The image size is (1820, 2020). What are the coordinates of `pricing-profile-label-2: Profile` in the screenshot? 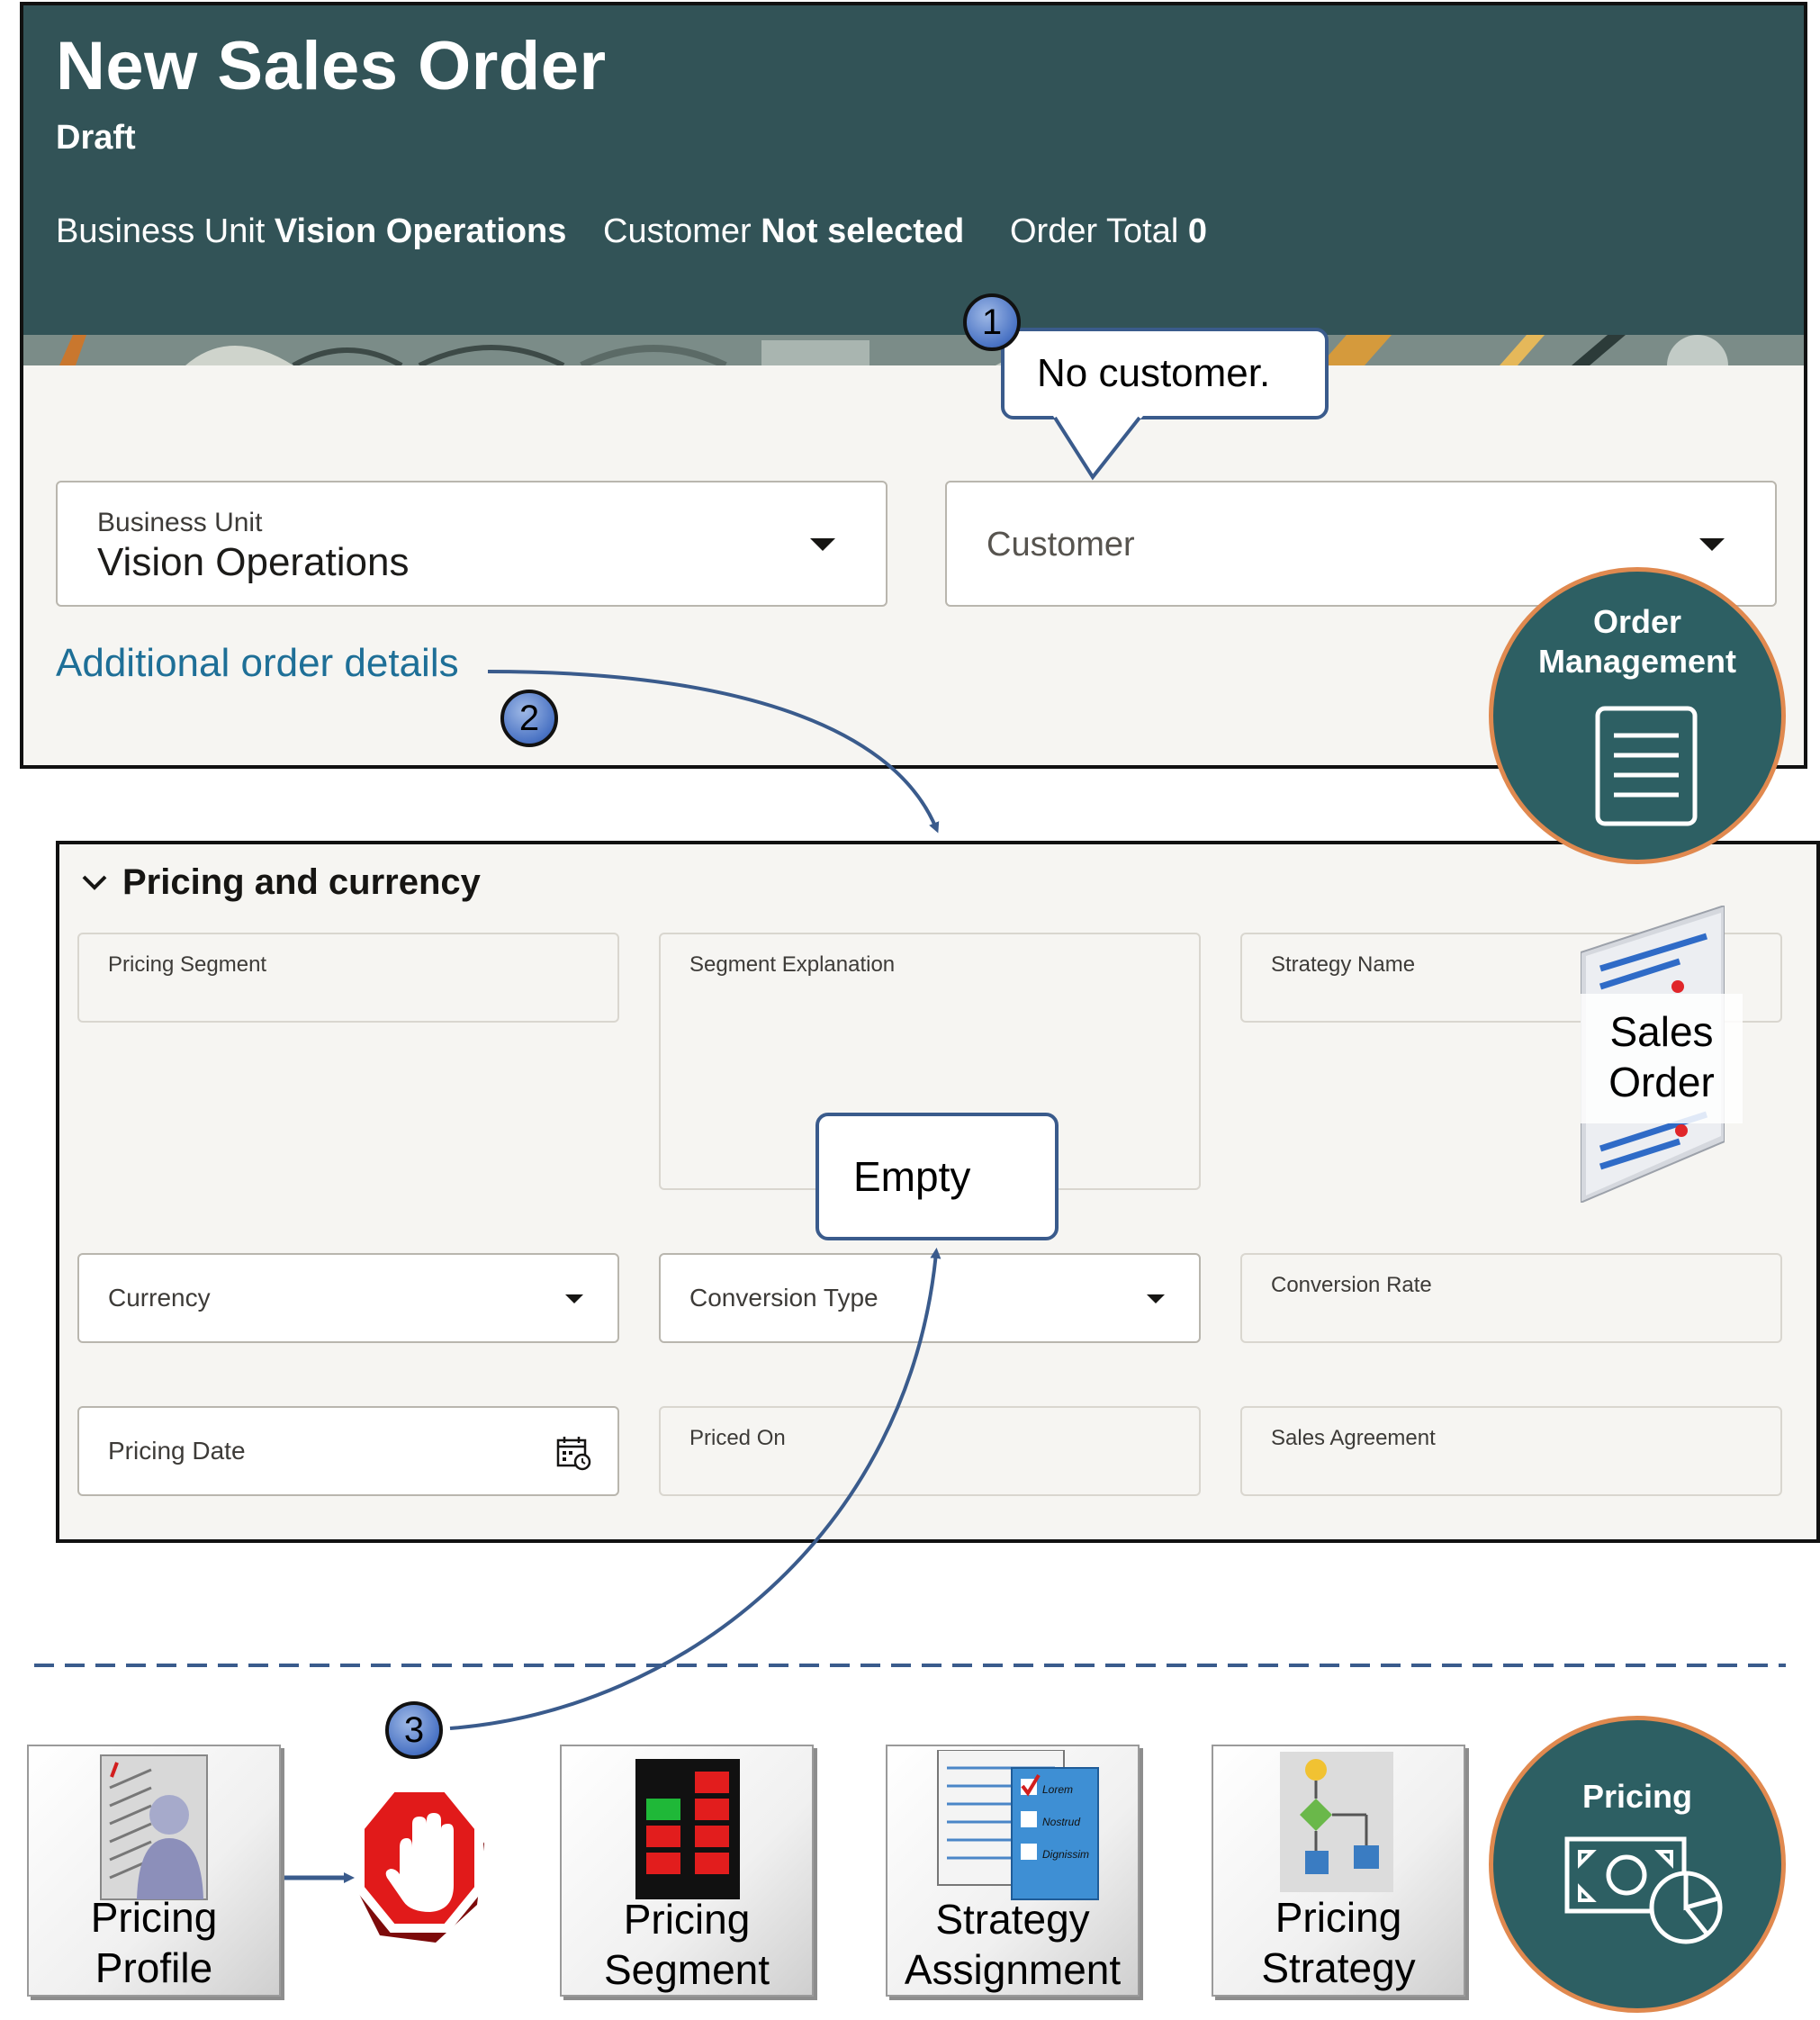 It's located at (154, 1967).